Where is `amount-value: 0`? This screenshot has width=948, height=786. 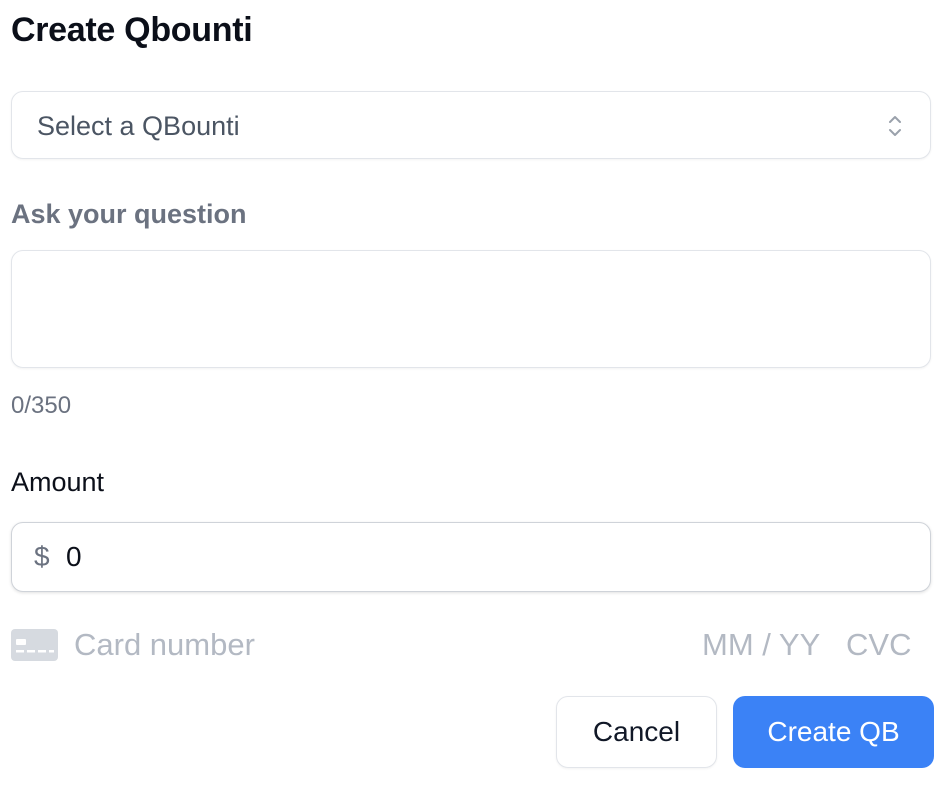
amount-value: 0 is located at coordinates (74, 556).